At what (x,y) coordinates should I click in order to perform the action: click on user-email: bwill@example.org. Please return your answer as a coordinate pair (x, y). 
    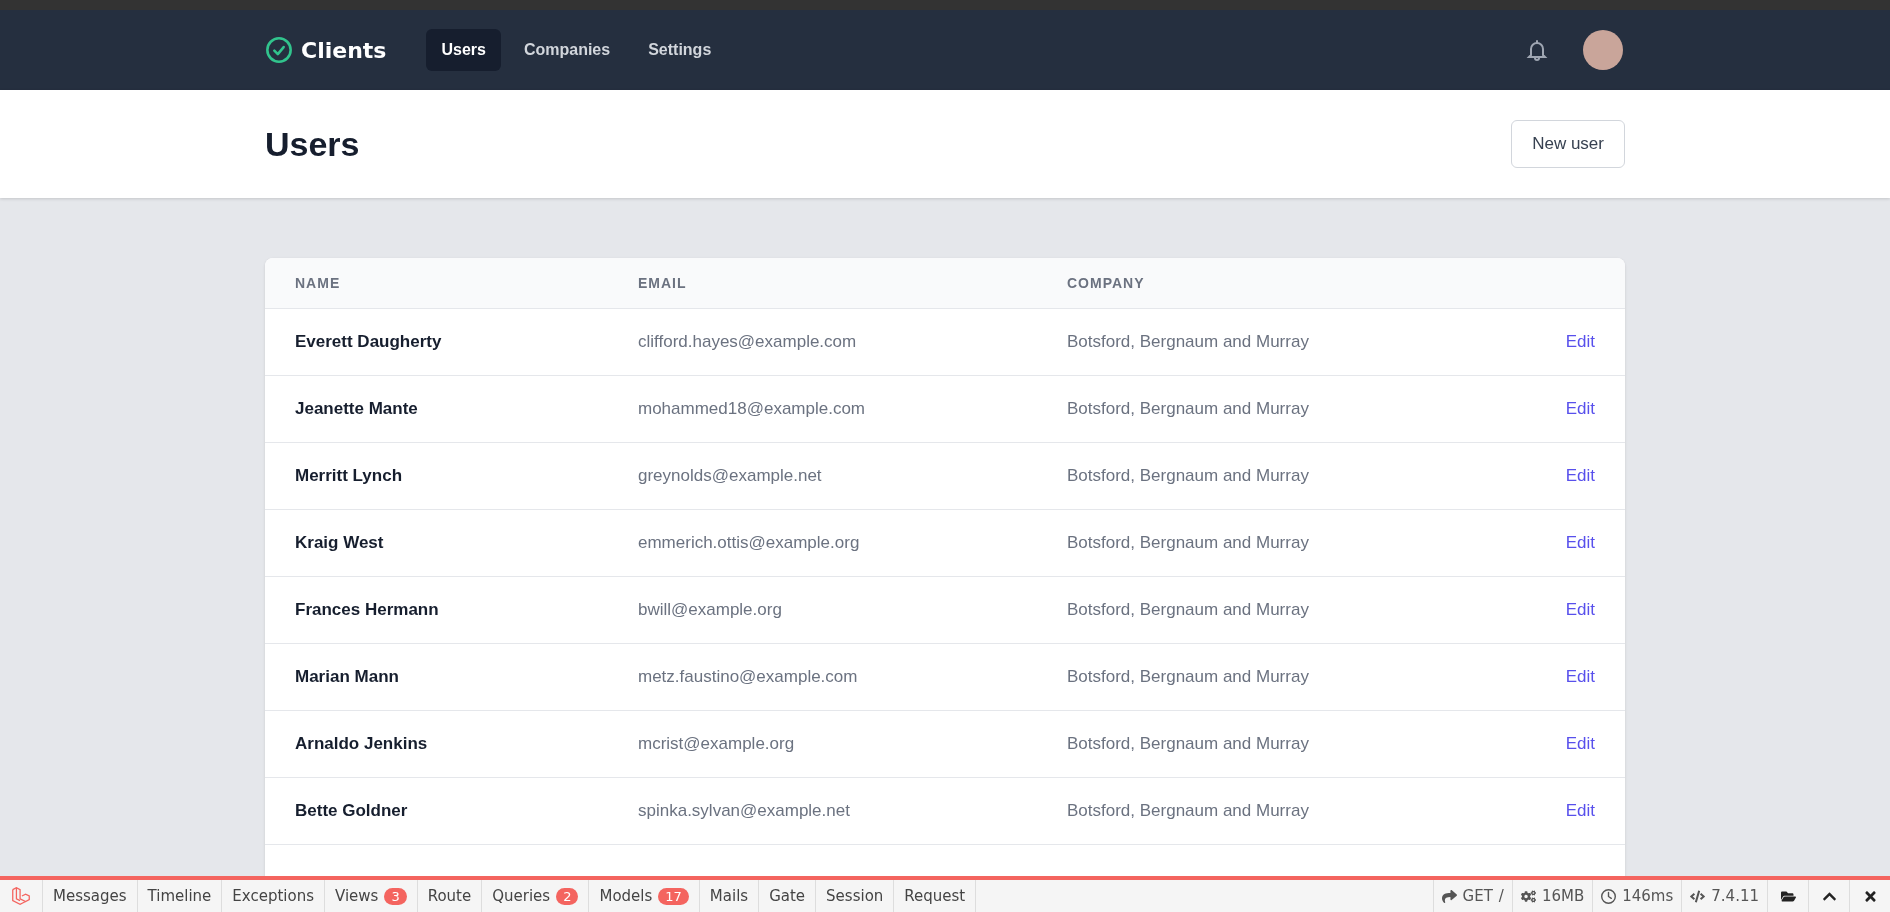
    Looking at the image, I should click on (710, 610).